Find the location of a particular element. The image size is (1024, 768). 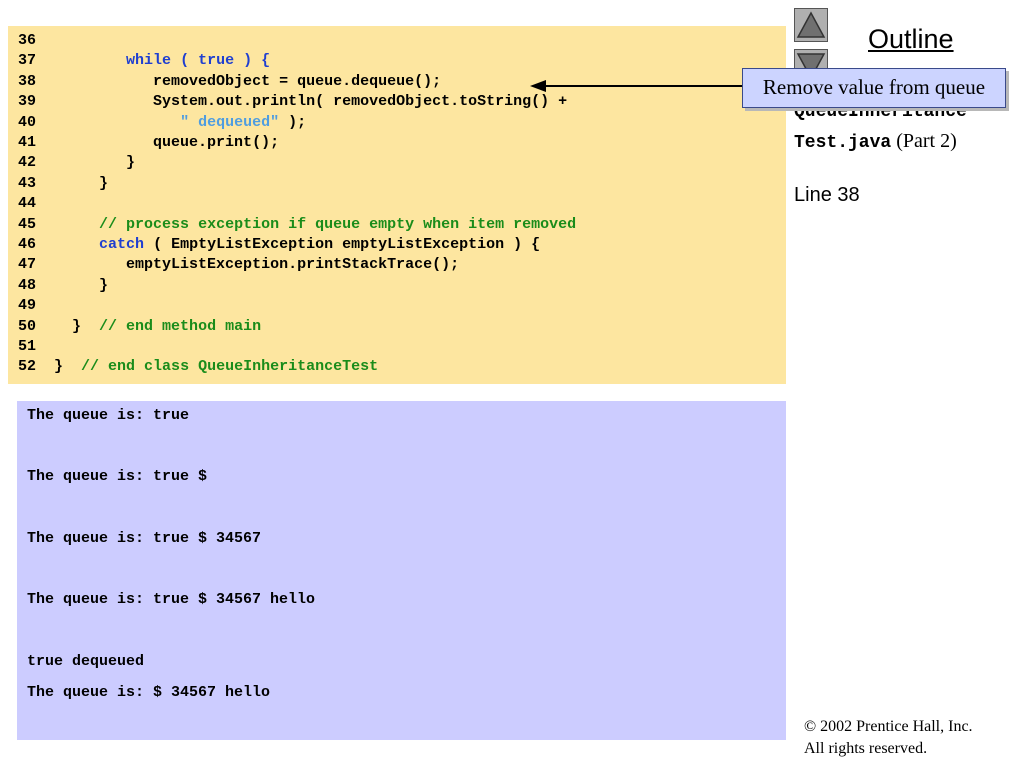

code-token: emptyListException.printStackTrace(); is located at coordinates (257, 265).